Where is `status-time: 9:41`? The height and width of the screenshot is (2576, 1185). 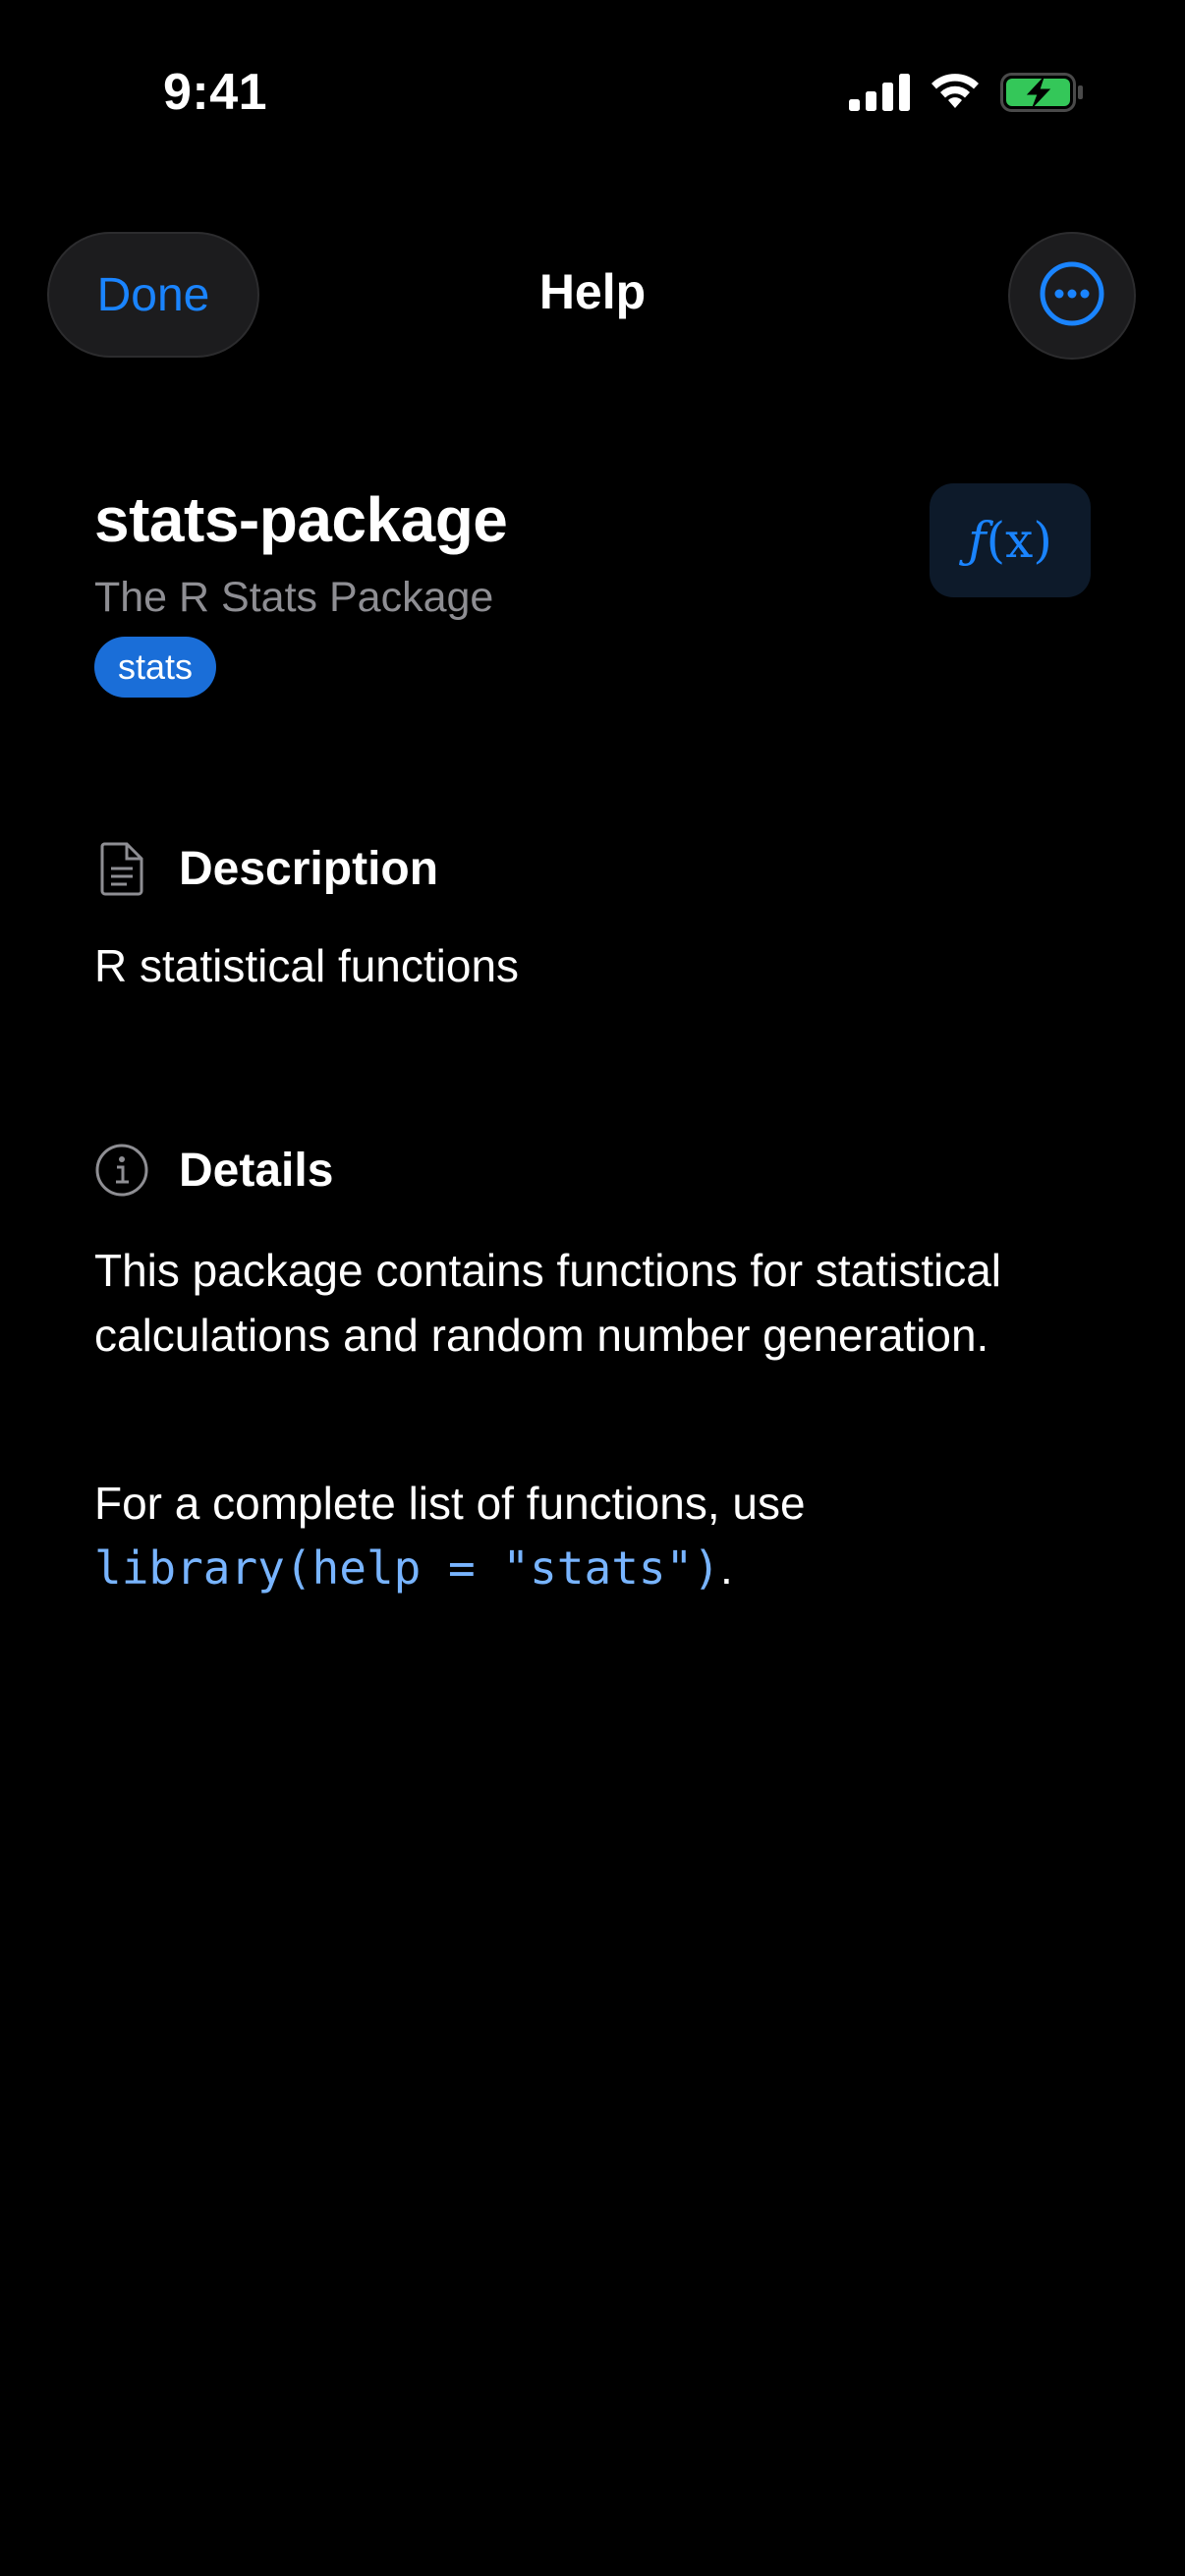 status-time: 9:41 is located at coordinates (216, 92).